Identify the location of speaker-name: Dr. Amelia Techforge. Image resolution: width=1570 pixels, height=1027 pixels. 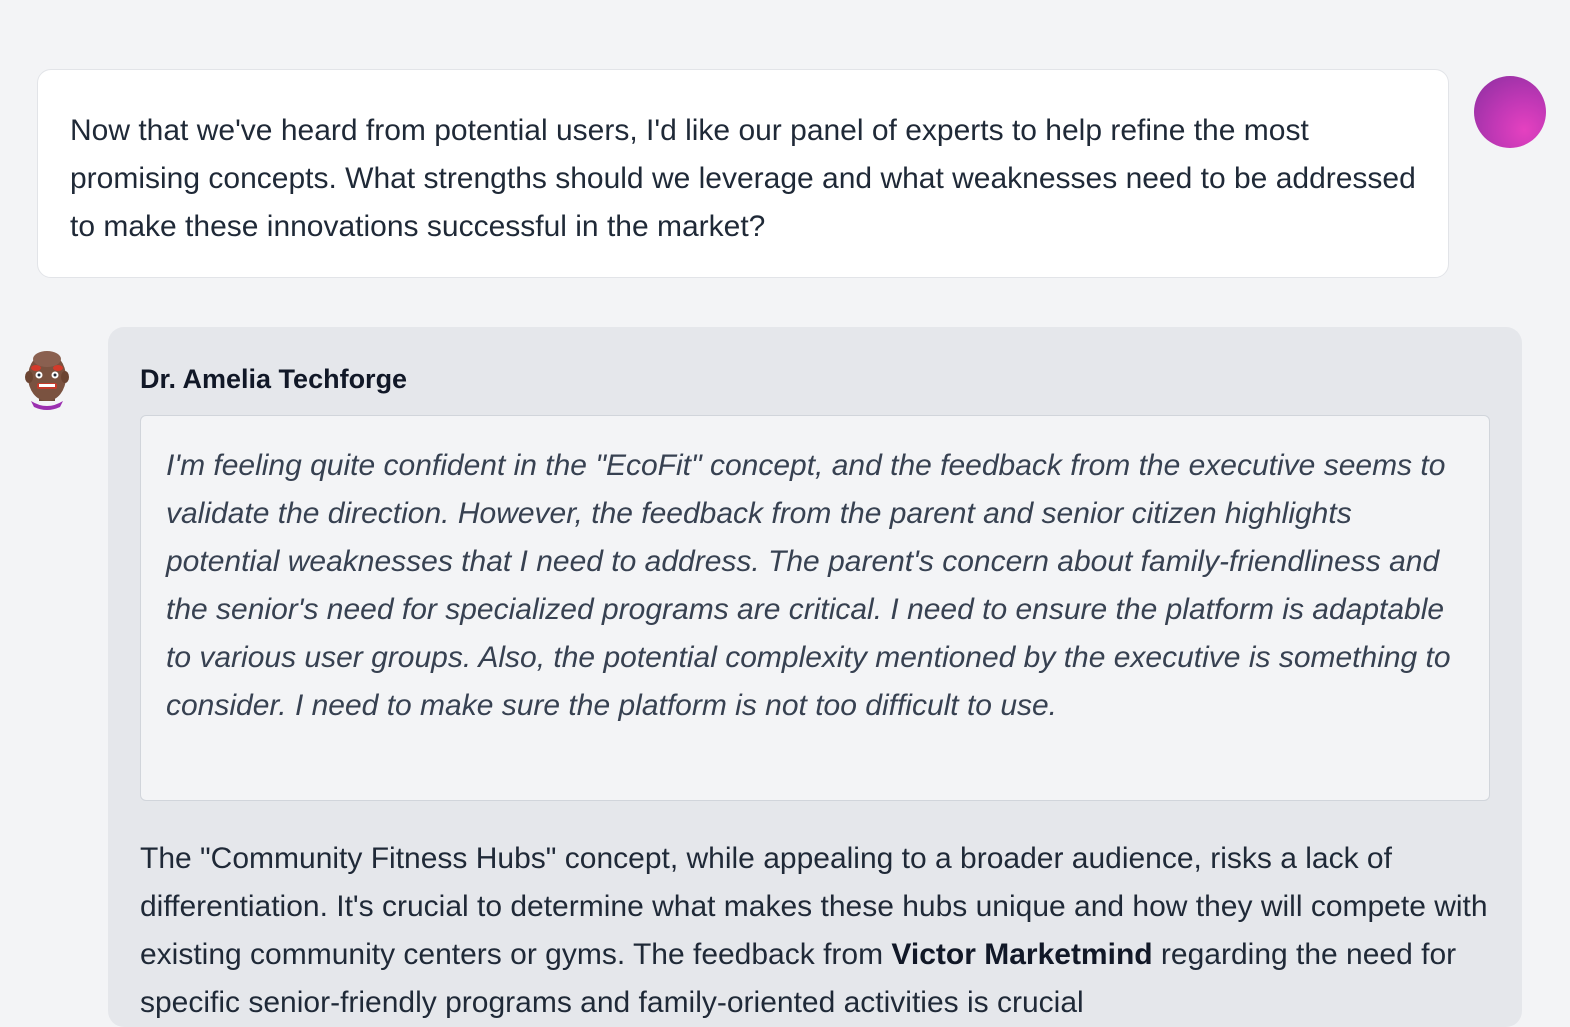
(274, 379).